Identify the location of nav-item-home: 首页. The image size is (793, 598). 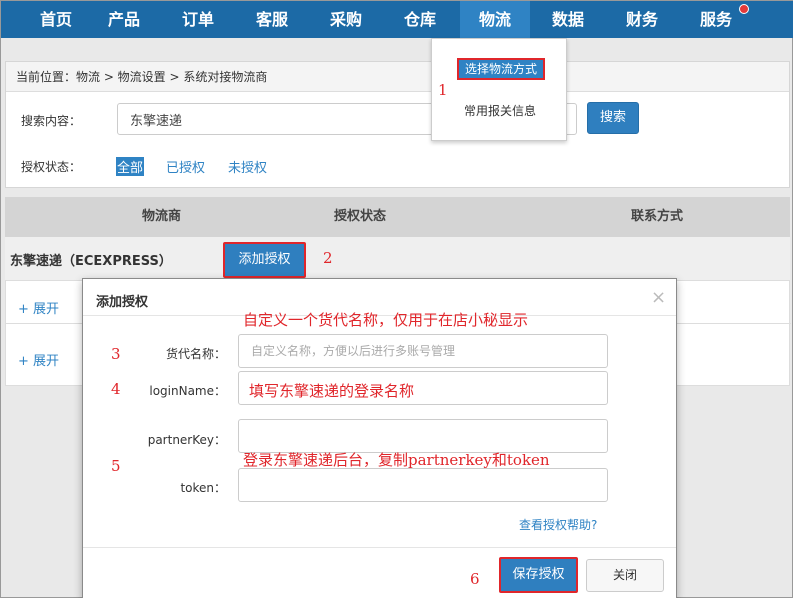
(56, 19).